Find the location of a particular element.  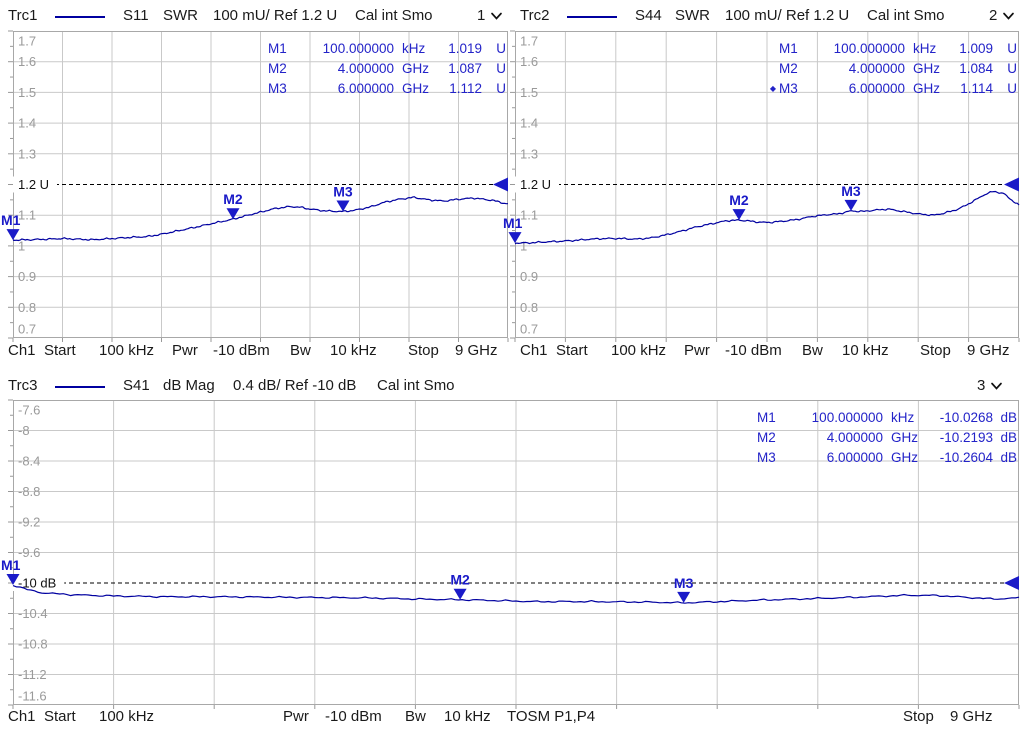

axis-tick-label: -8.8 is located at coordinates (29, 491).